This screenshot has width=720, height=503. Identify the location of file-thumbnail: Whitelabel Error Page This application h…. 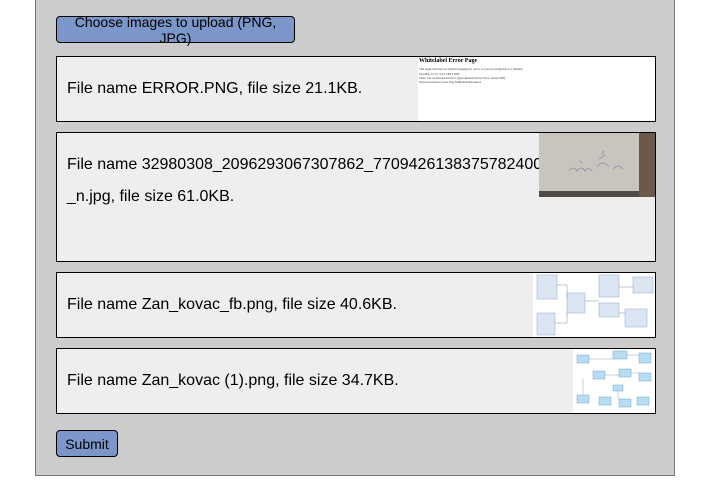
(536, 89).